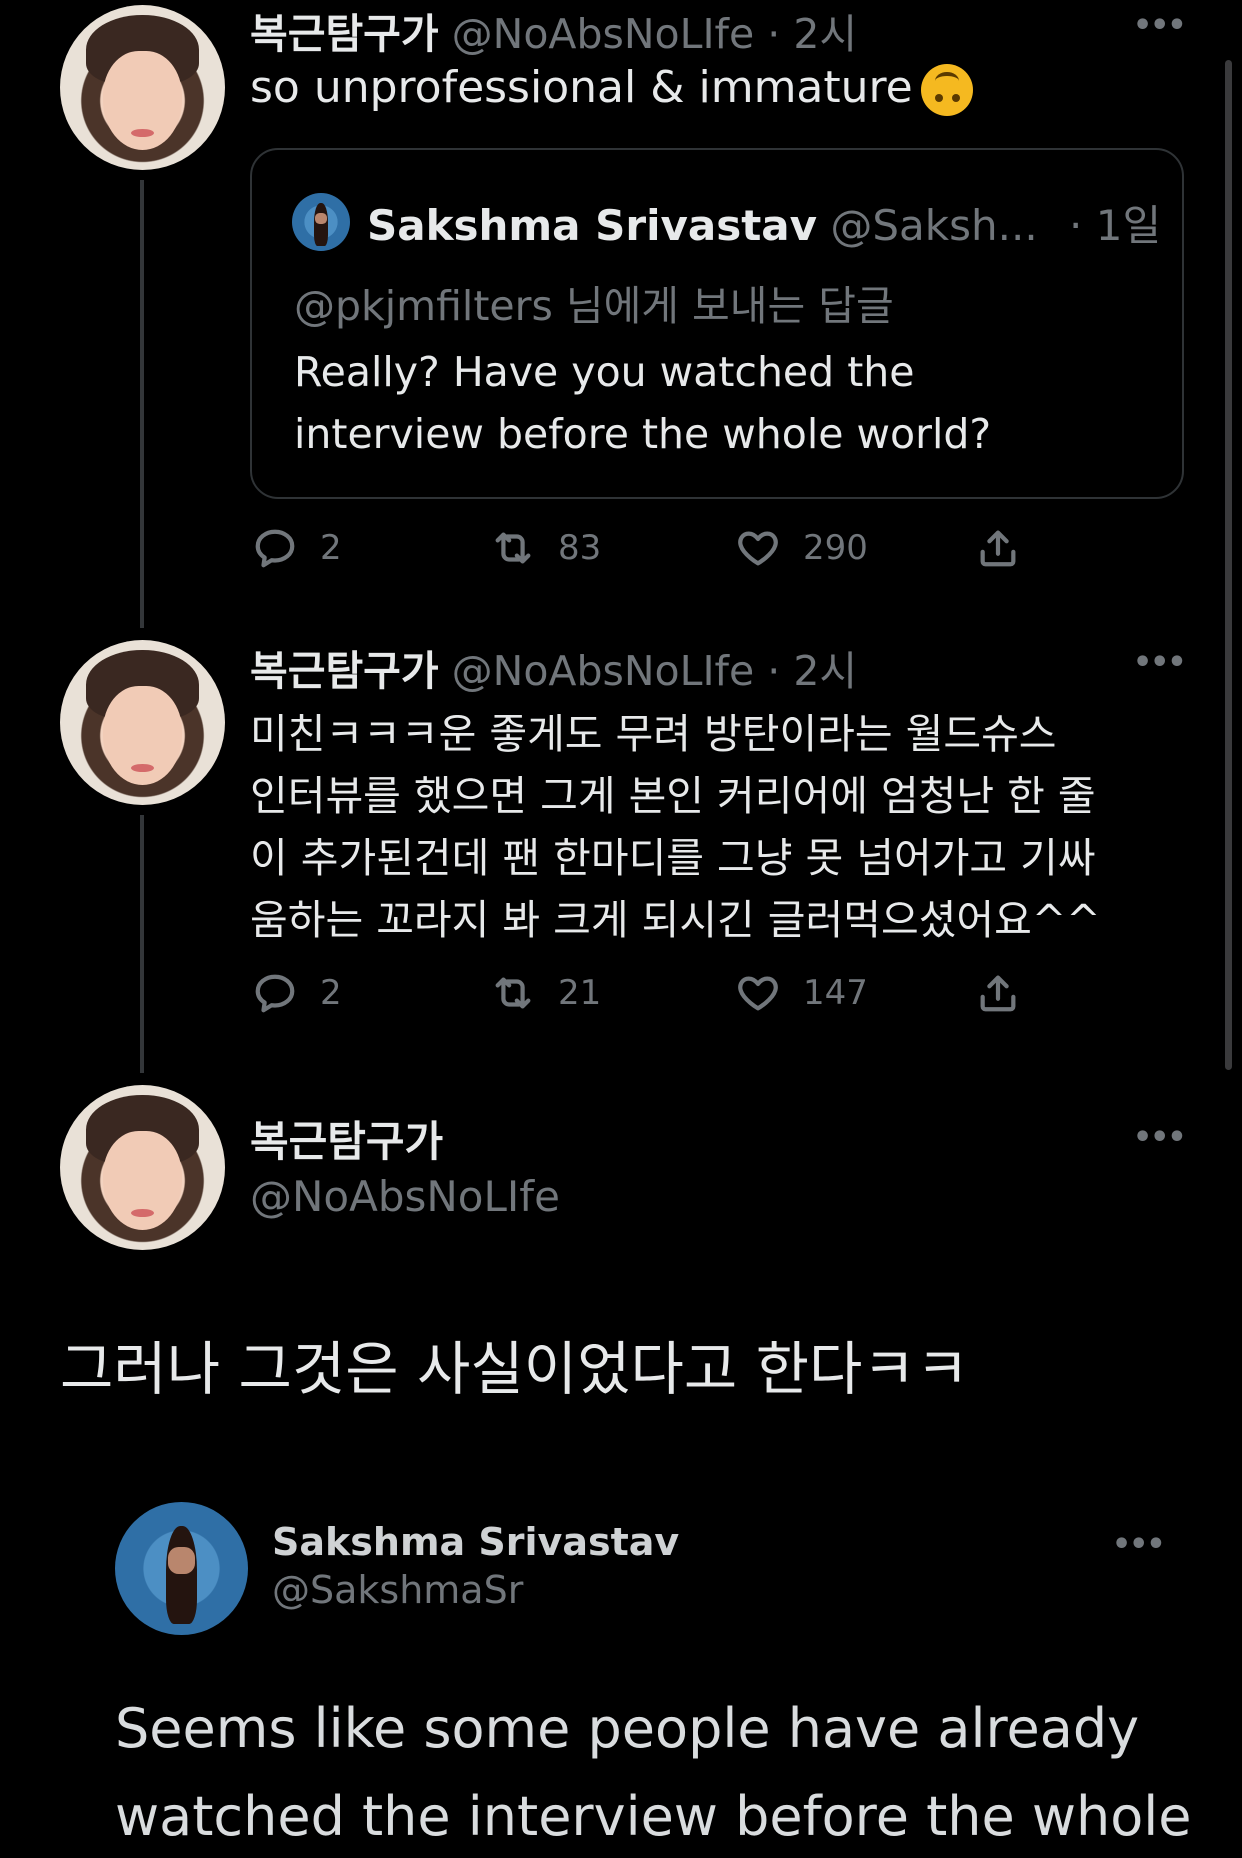 The image size is (1242, 1858). I want to click on tweet-text-line: 미친ㅋㅋㅋ운 좋게도 무려 방탄이라는 월드슈스, so click(653, 734).